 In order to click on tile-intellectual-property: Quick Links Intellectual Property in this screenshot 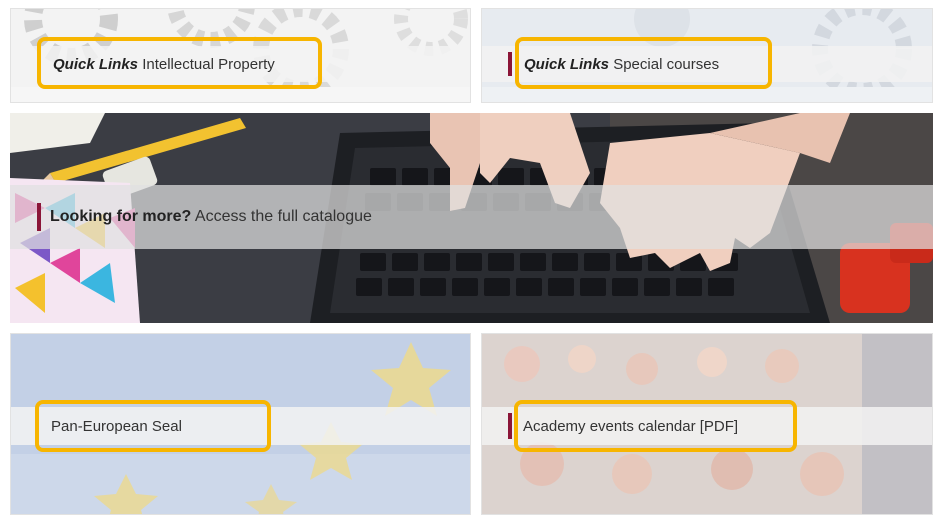, I will do `click(240, 55)`.